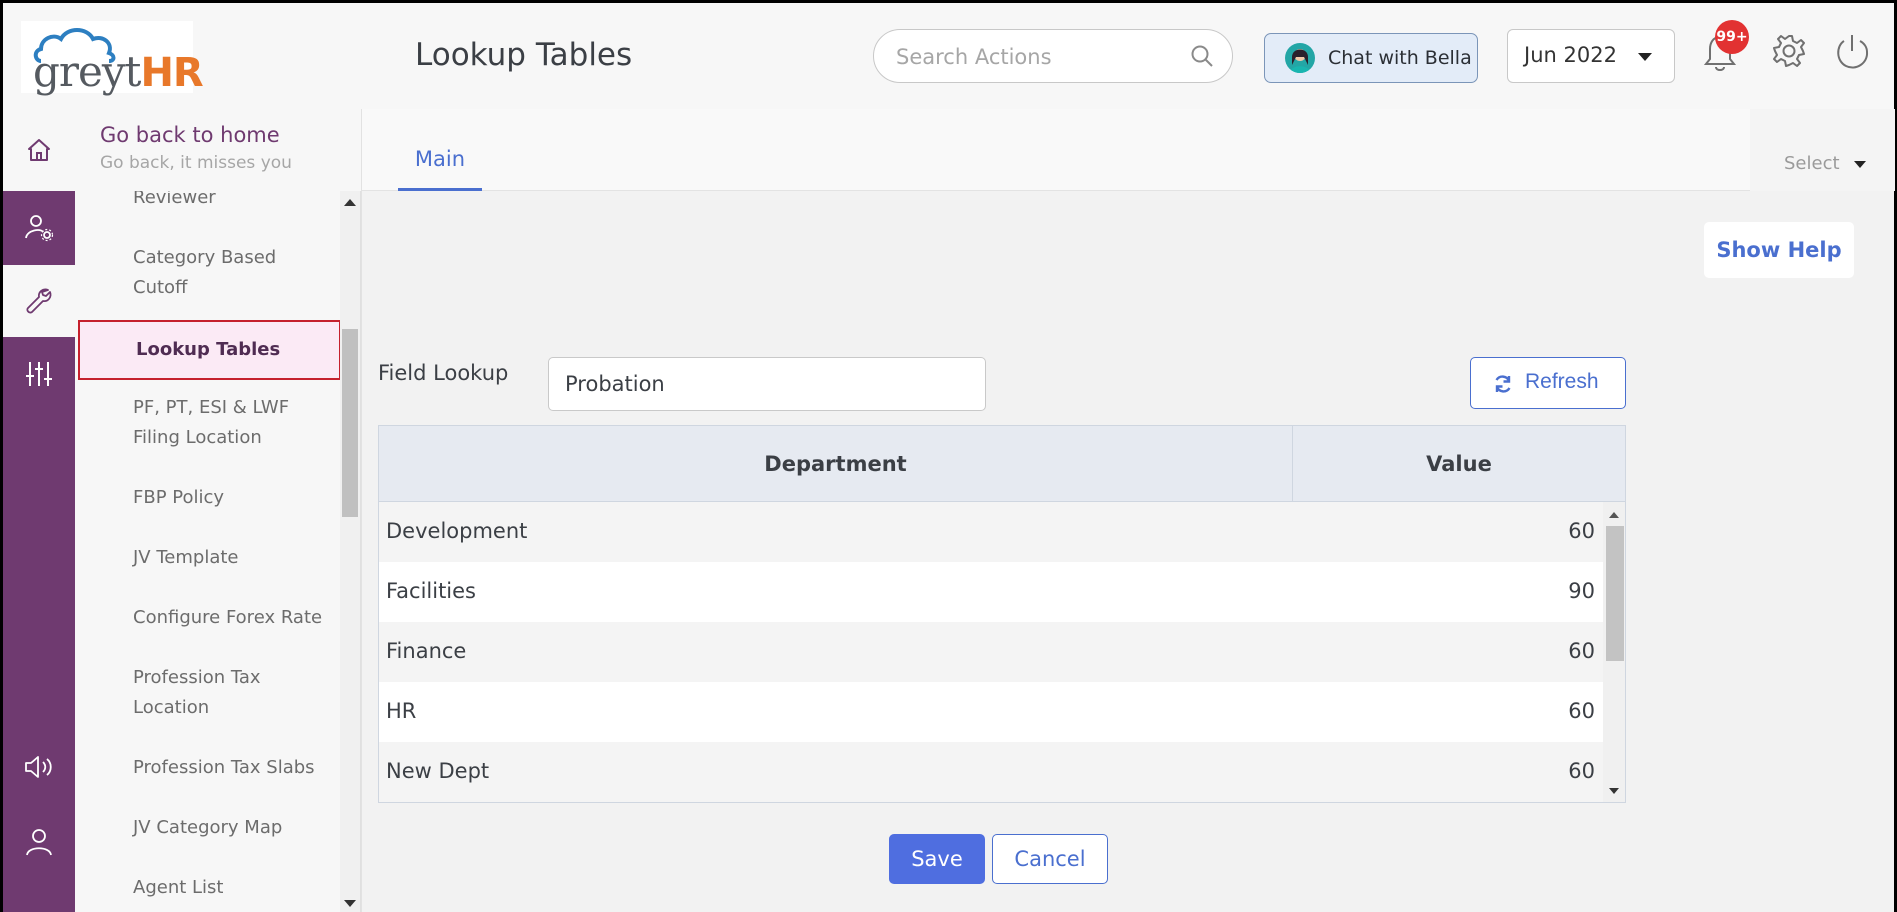  I want to click on sliders-icon, so click(39, 374).